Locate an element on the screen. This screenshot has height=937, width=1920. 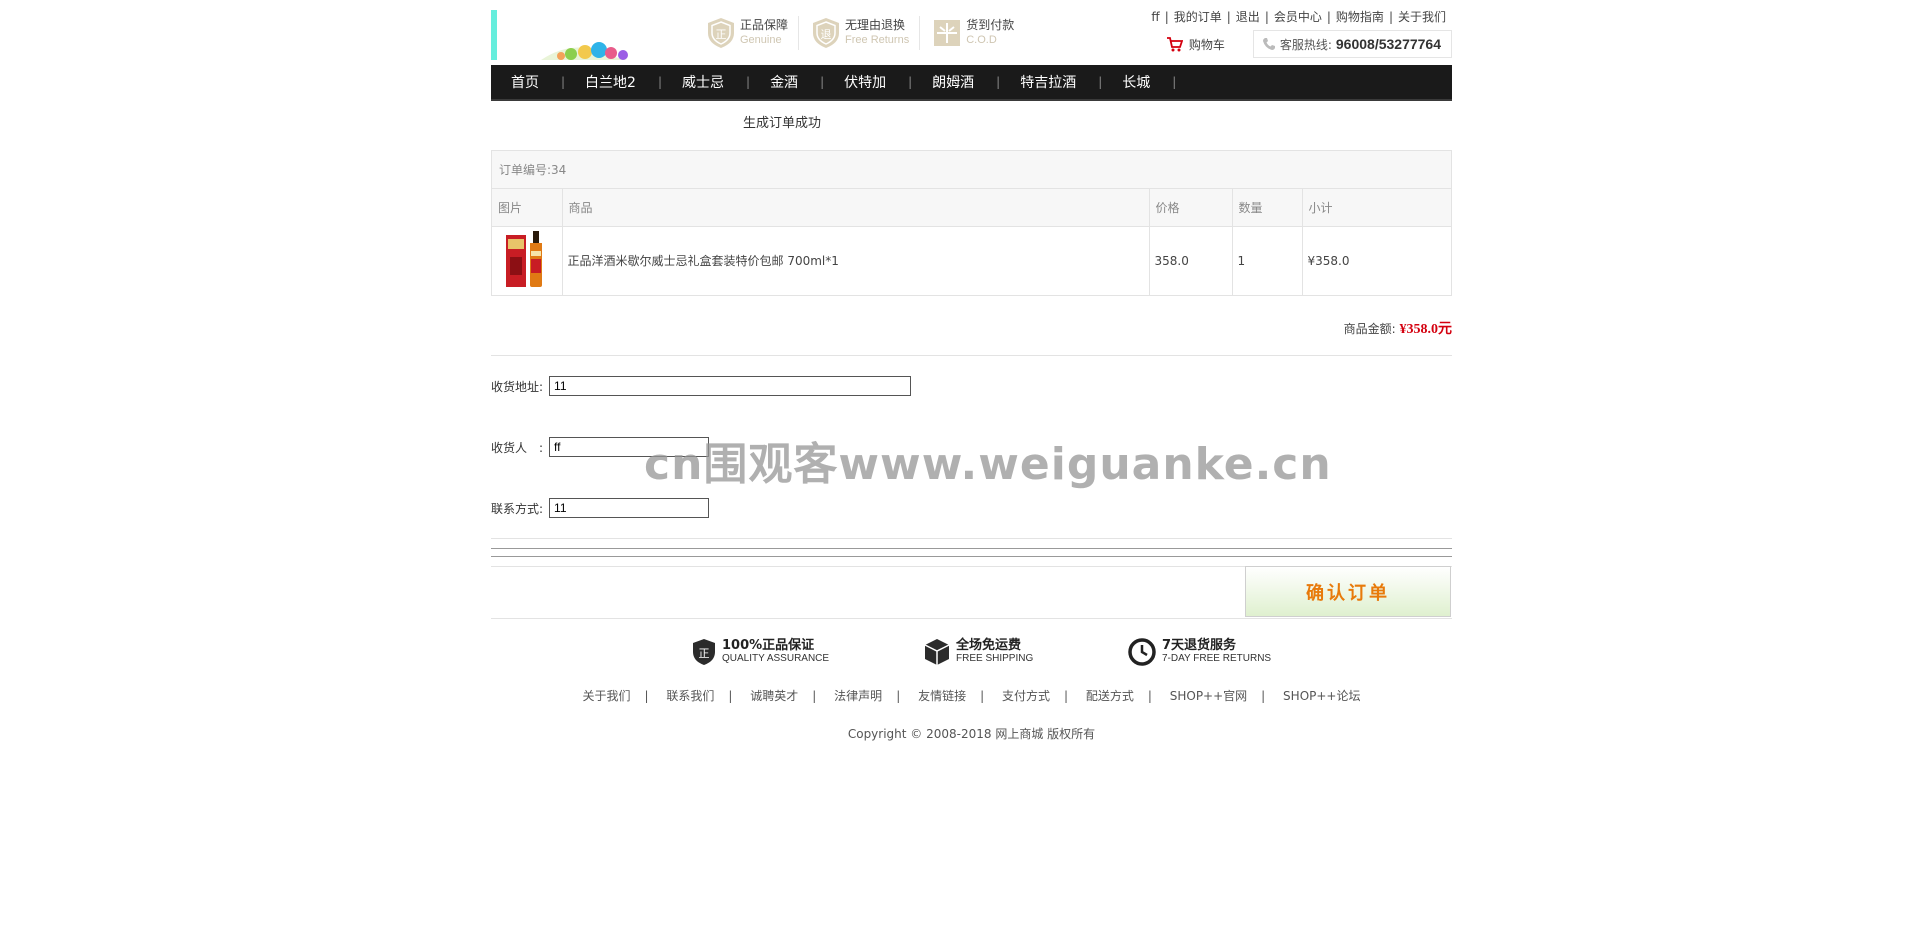
nav-item-brandy: 白兰地2 is located at coordinates (600, 82).